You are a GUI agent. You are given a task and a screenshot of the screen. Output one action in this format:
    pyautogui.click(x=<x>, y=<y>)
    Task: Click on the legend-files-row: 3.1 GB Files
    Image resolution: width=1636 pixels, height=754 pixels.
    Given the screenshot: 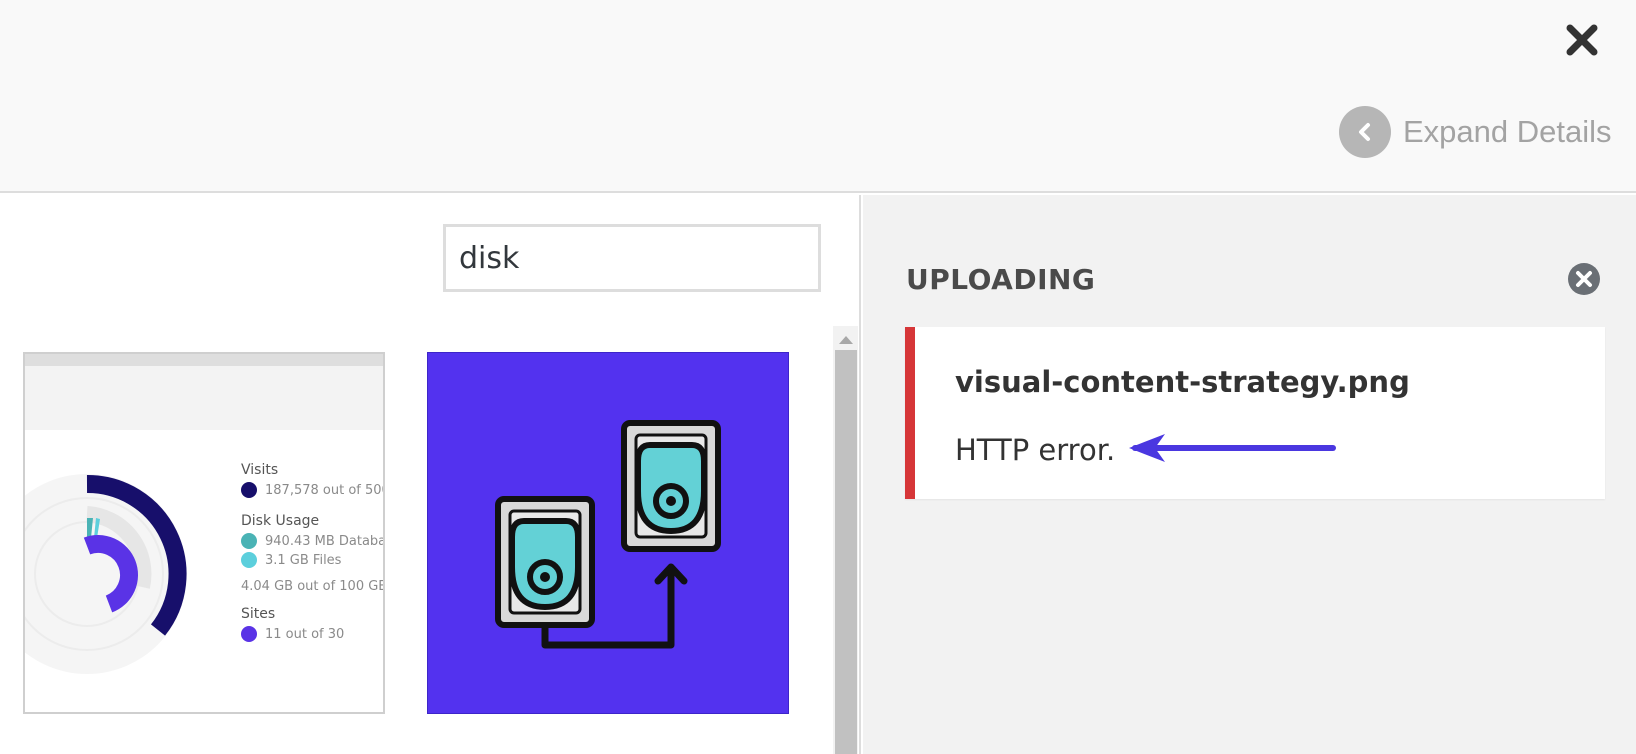 What is the action you would take?
    pyautogui.click(x=312, y=560)
    